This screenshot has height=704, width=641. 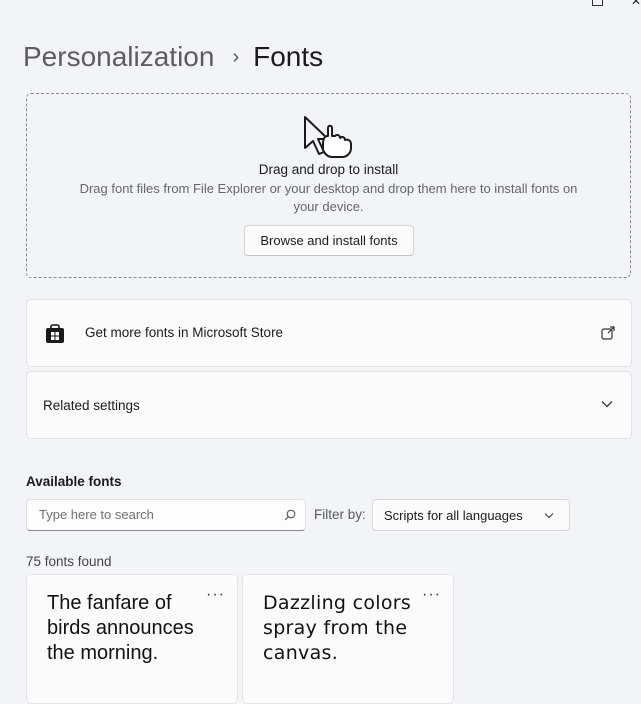 I want to click on maximize-icon, so click(x=597, y=3).